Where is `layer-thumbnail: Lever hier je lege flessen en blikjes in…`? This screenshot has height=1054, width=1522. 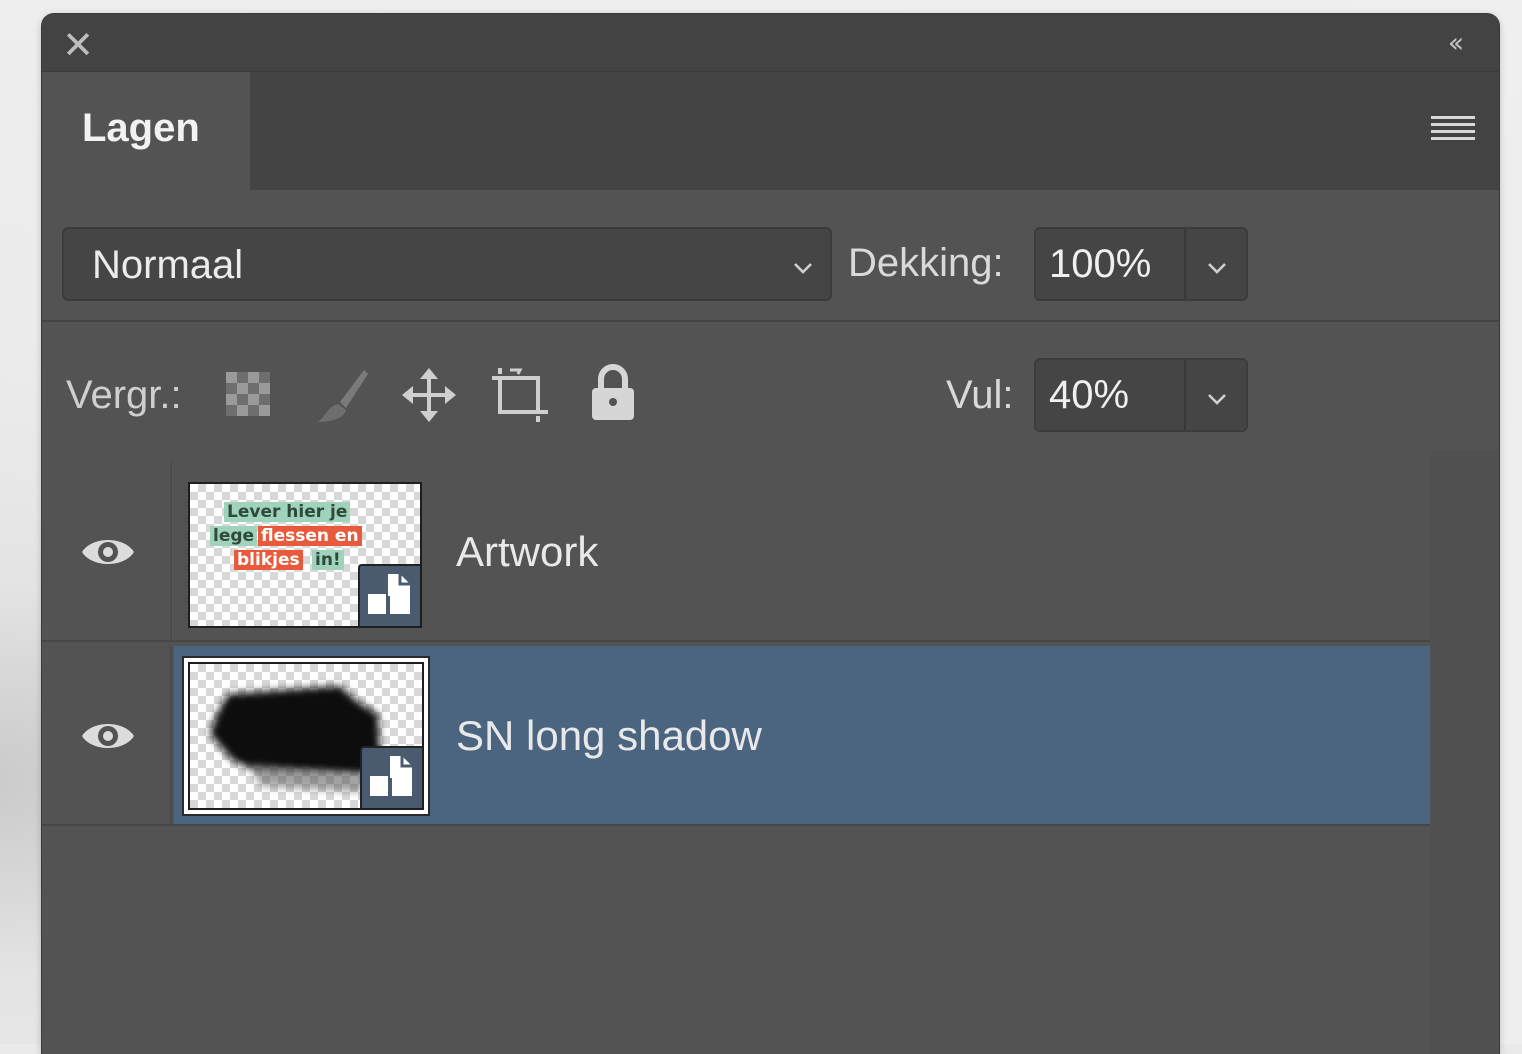 layer-thumbnail: Lever hier je lege flessen en blikjes in… is located at coordinates (305, 555).